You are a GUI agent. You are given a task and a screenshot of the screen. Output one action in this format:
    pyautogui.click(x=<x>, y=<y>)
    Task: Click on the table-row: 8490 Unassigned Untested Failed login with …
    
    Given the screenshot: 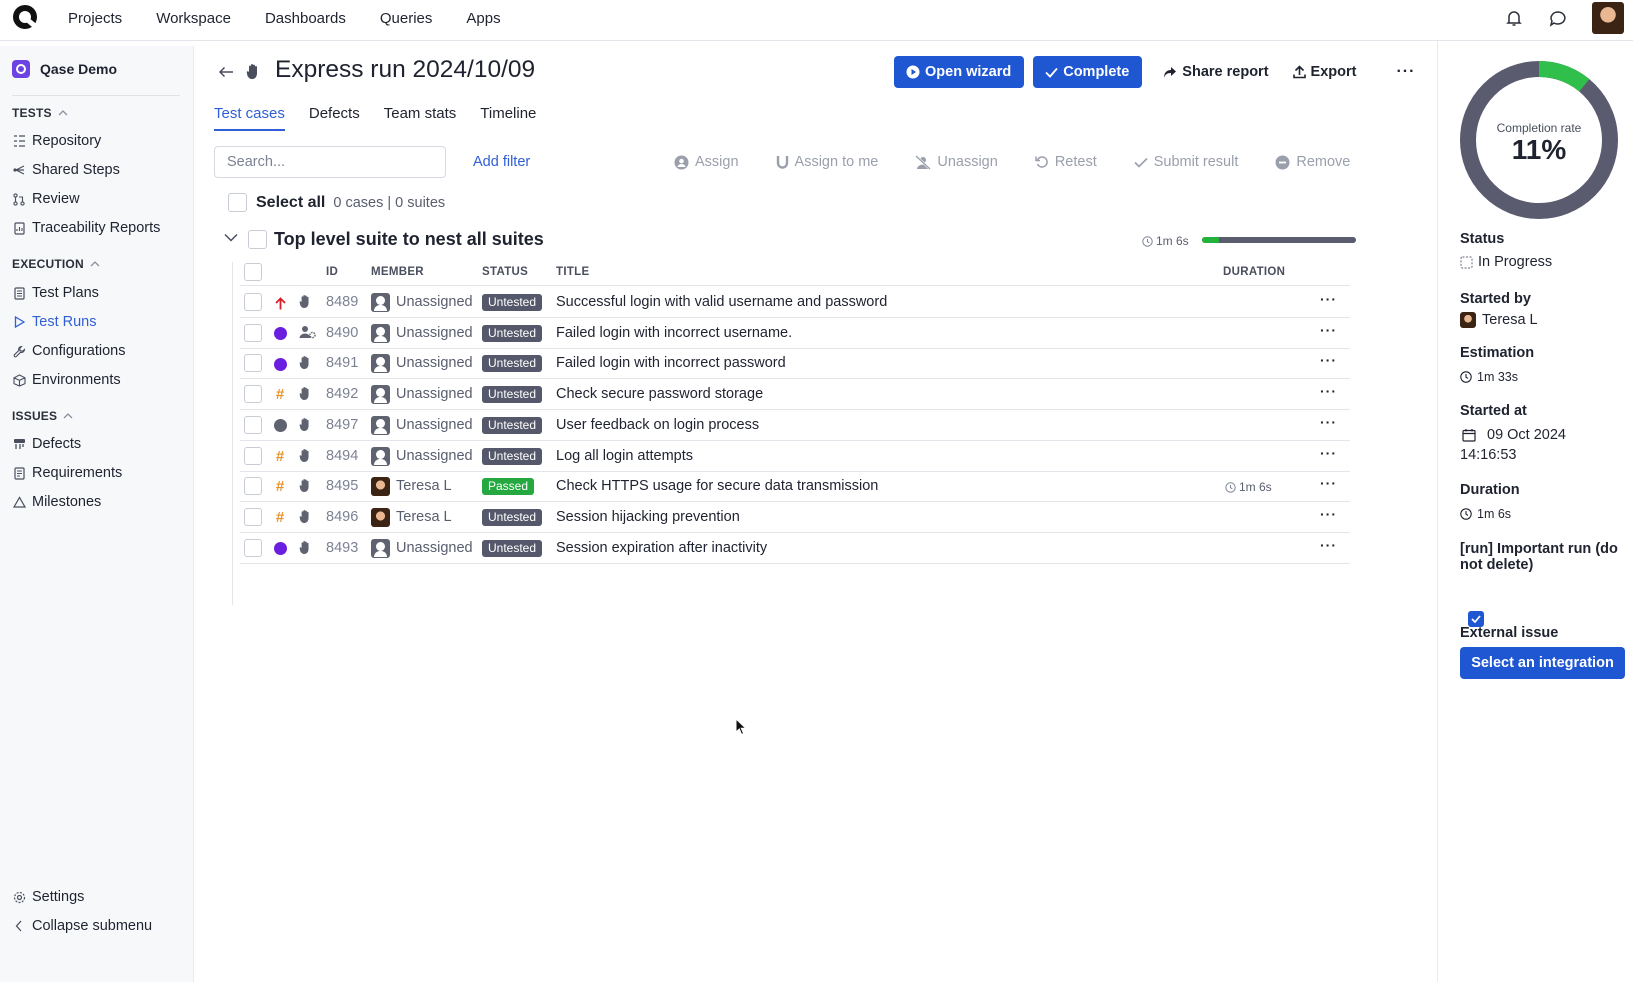 What is the action you would take?
    pyautogui.click(x=795, y=333)
    